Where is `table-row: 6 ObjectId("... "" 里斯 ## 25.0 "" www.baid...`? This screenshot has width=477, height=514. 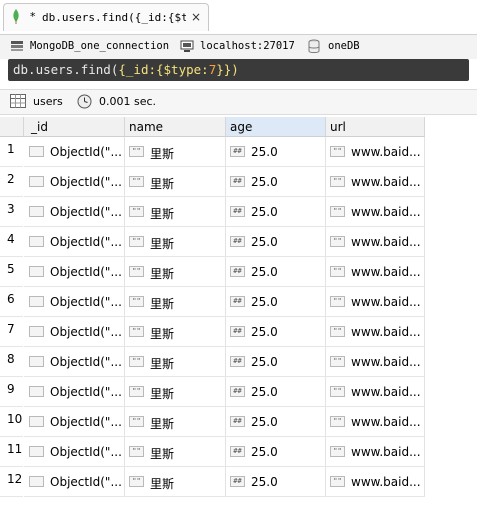
table-row: 6 ObjectId("... "" 里斯 ## 25.0 "" www.baid... is located at coordinates (212, 302).